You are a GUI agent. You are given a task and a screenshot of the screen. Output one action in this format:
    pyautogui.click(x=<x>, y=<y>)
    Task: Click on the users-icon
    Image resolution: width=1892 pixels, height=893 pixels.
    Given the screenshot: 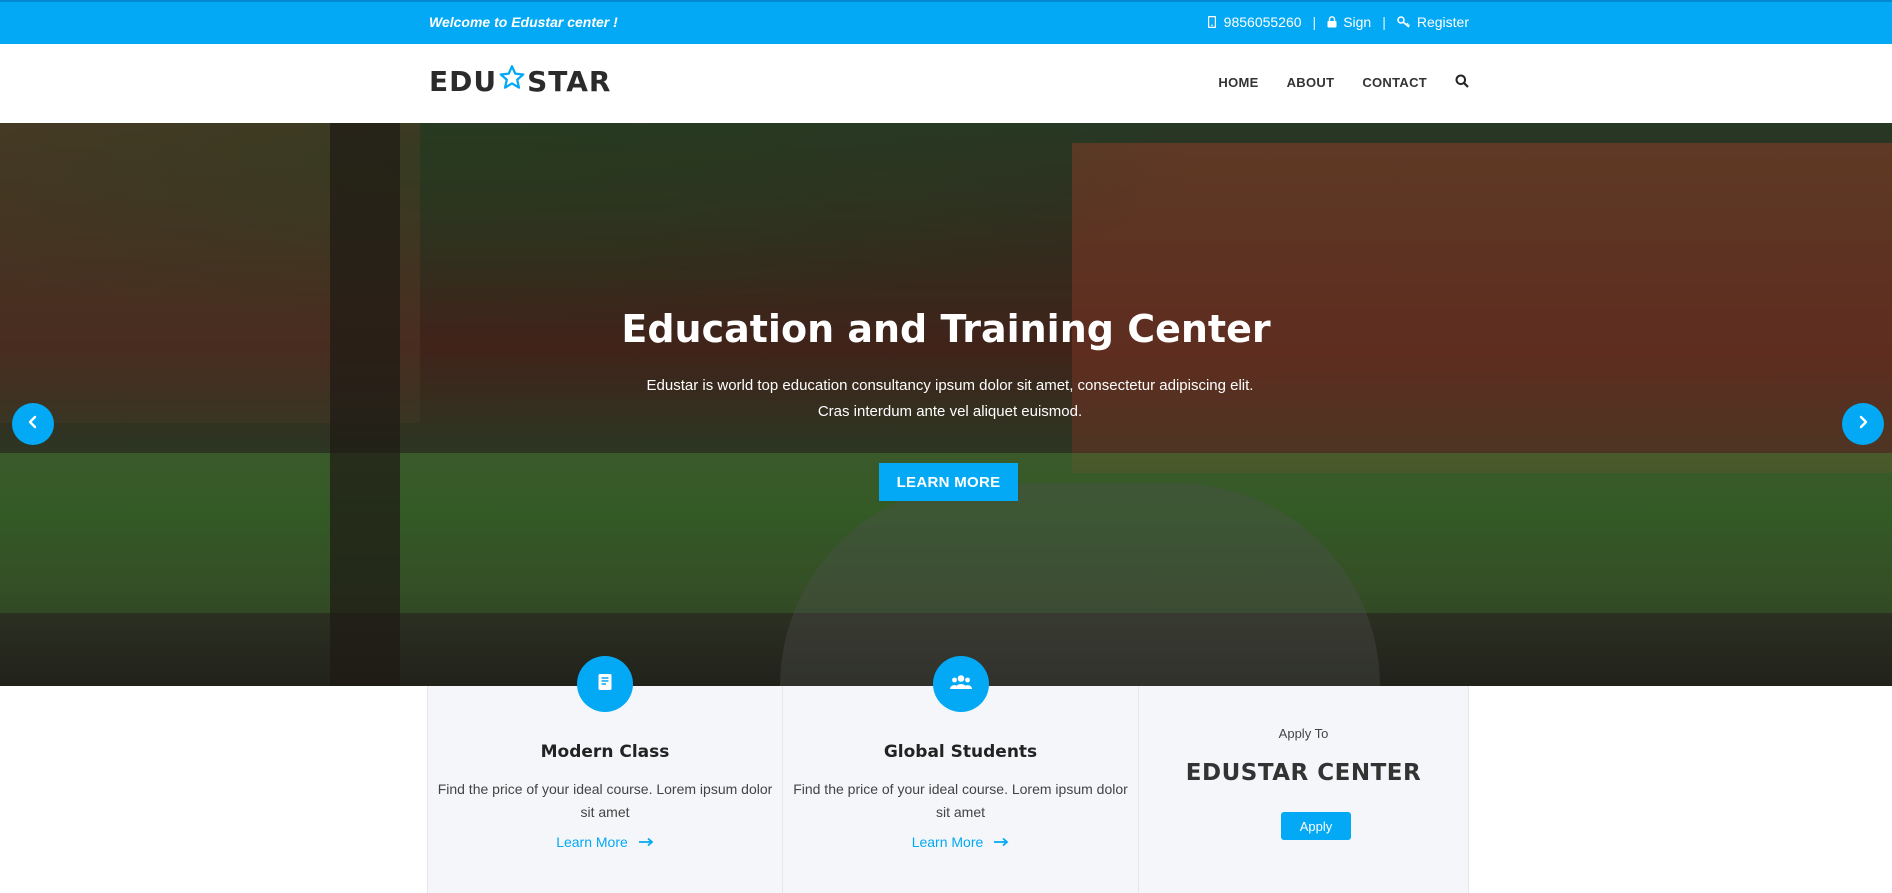 What is the action you would take?
    pyautogui.click(x=960, y=684)
    